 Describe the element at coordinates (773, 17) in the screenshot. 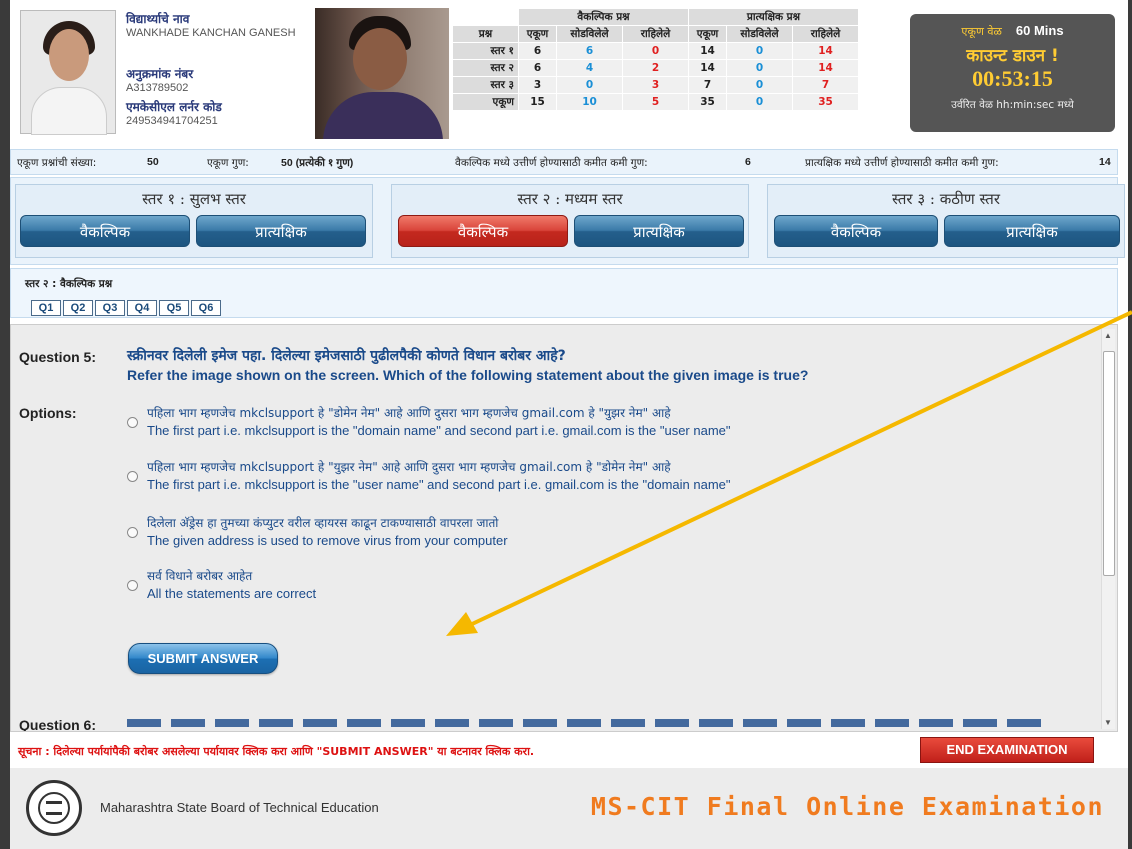

I see `stats-group-practical: प्रात्यक्षिक प्रश्न` at that location.